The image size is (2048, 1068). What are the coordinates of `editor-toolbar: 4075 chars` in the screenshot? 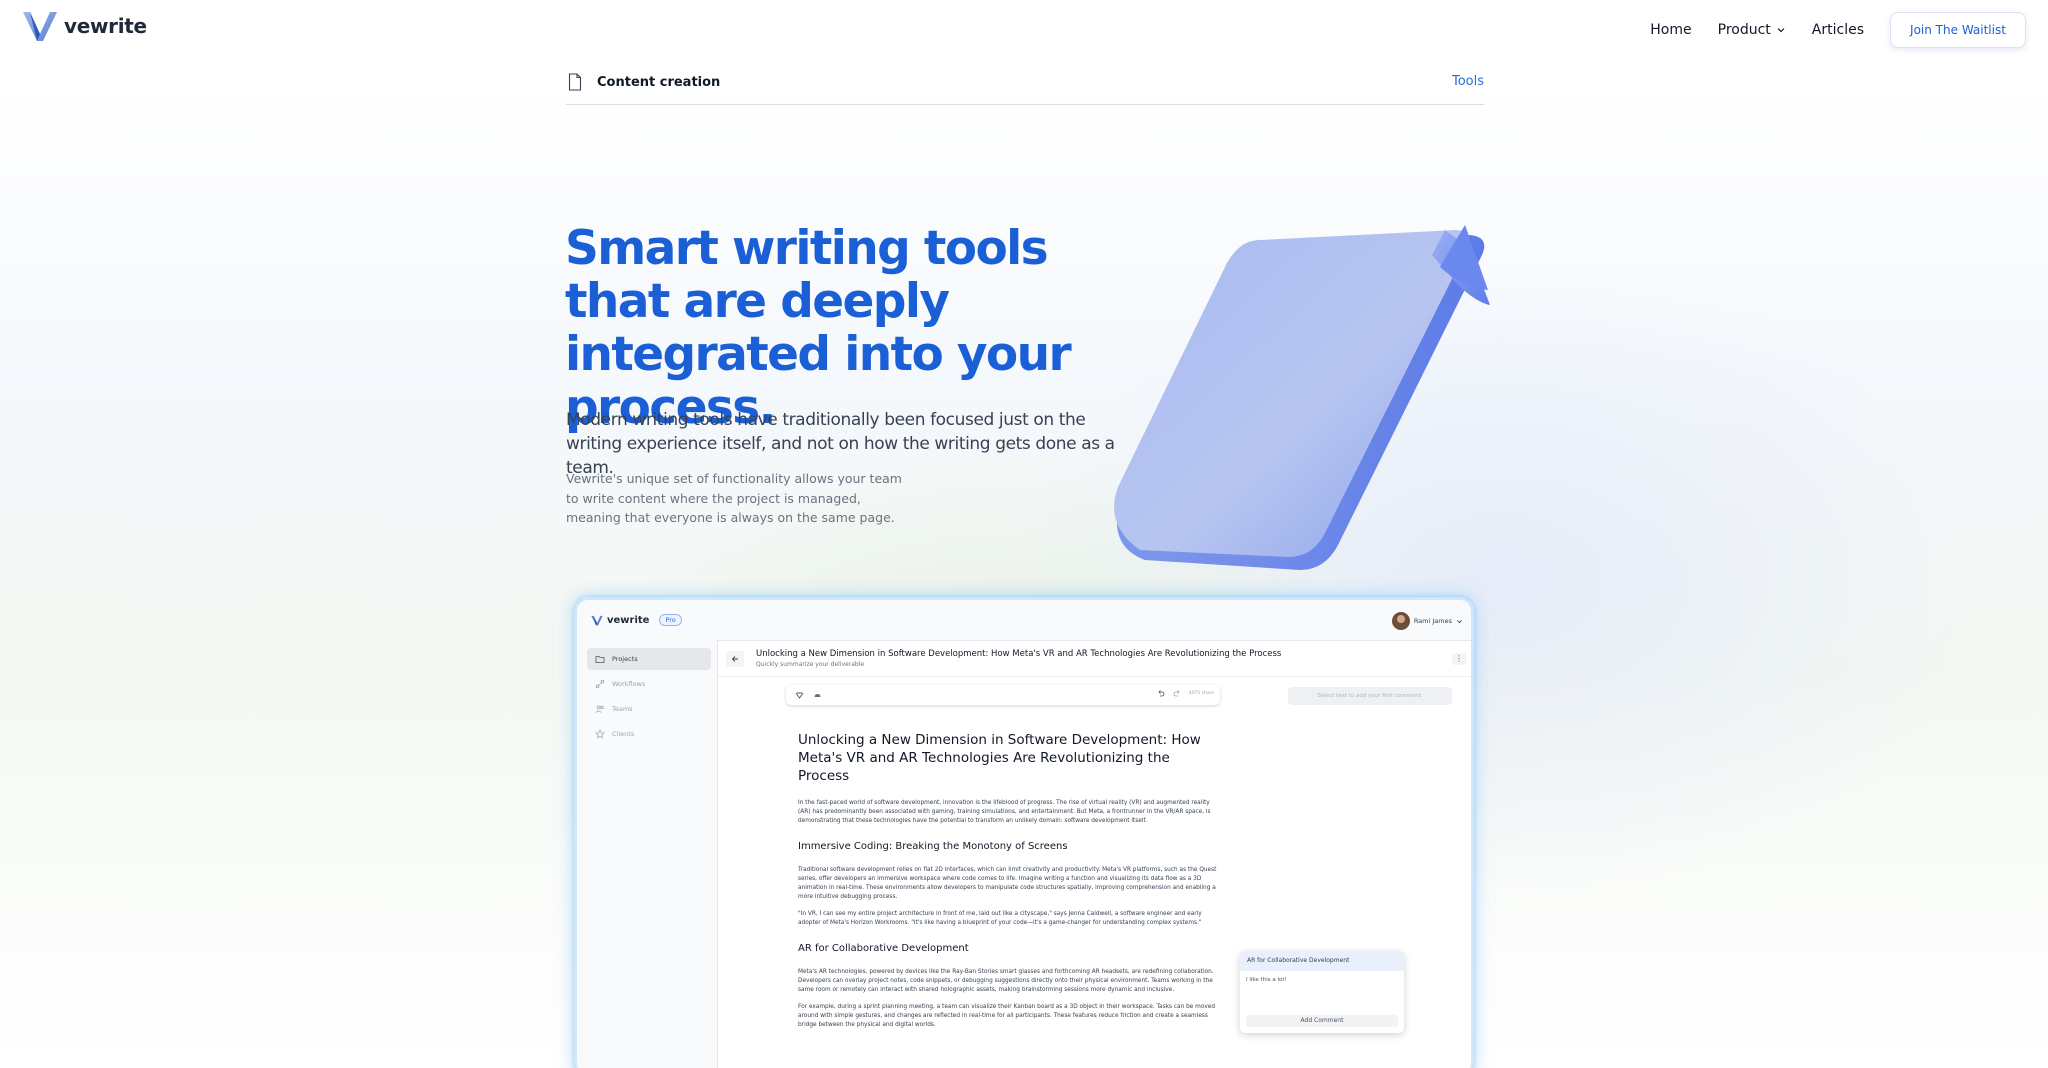 It's located at (1003, 695).